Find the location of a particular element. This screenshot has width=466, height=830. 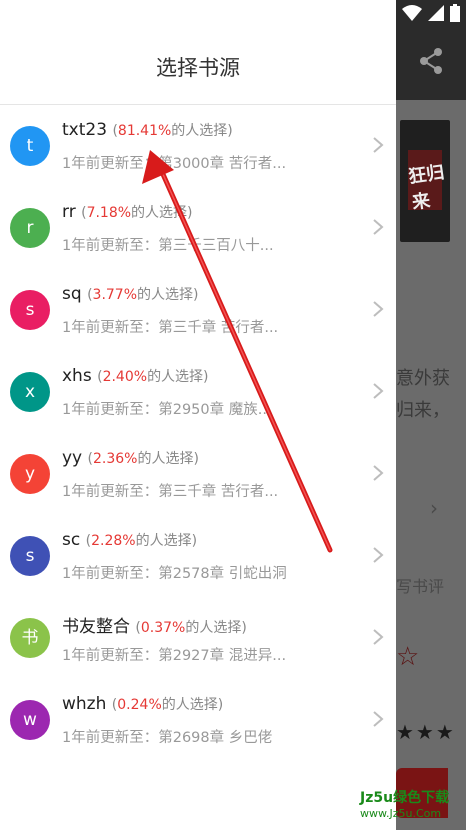

source-share: (3.77%的人选择) is located at coordinates (142, 295).